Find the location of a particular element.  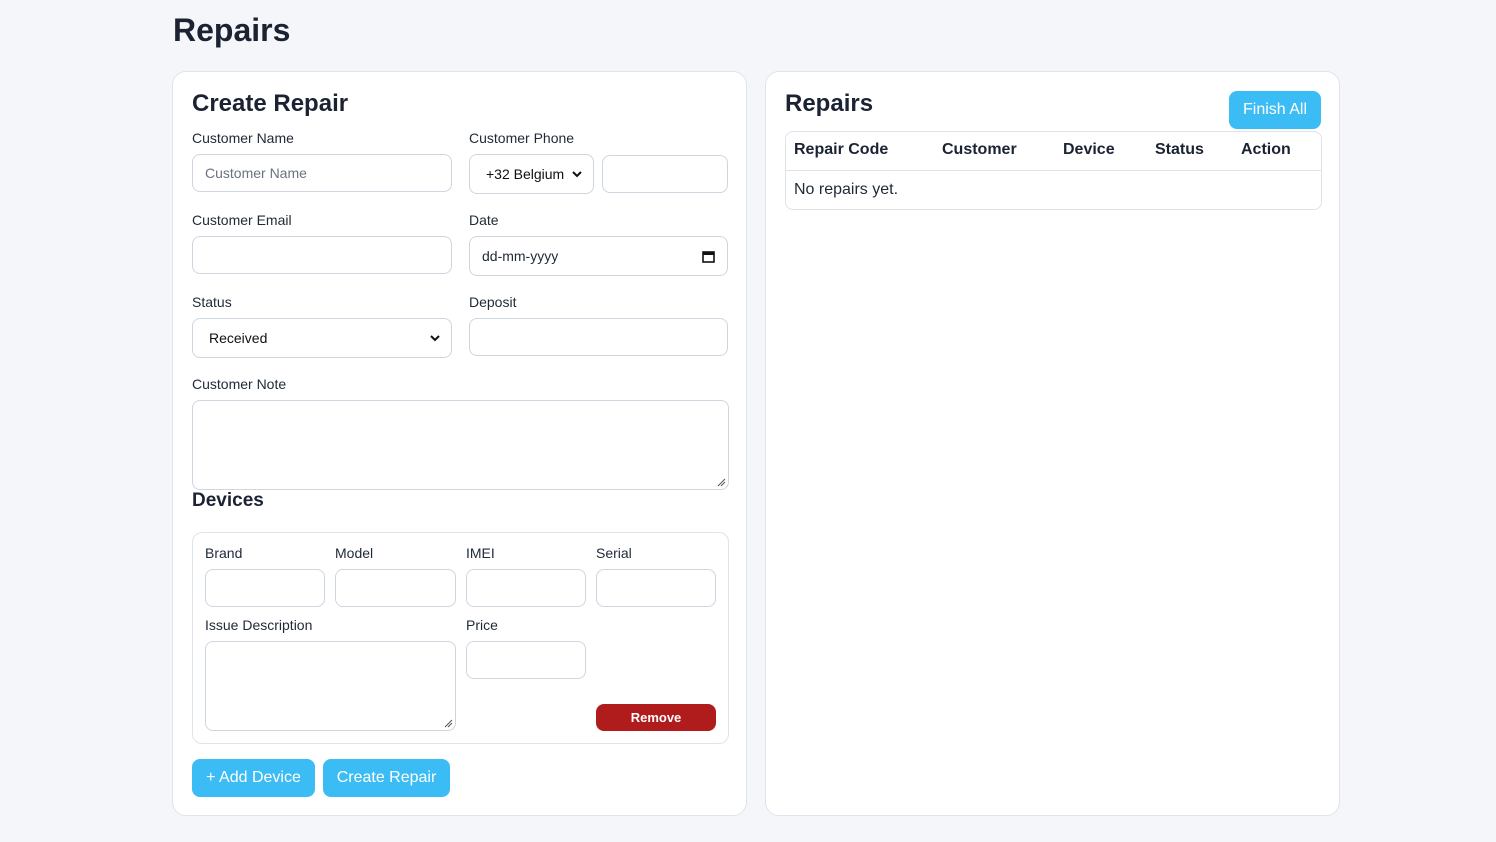

device-model-input is located at coordinates (395, 588).